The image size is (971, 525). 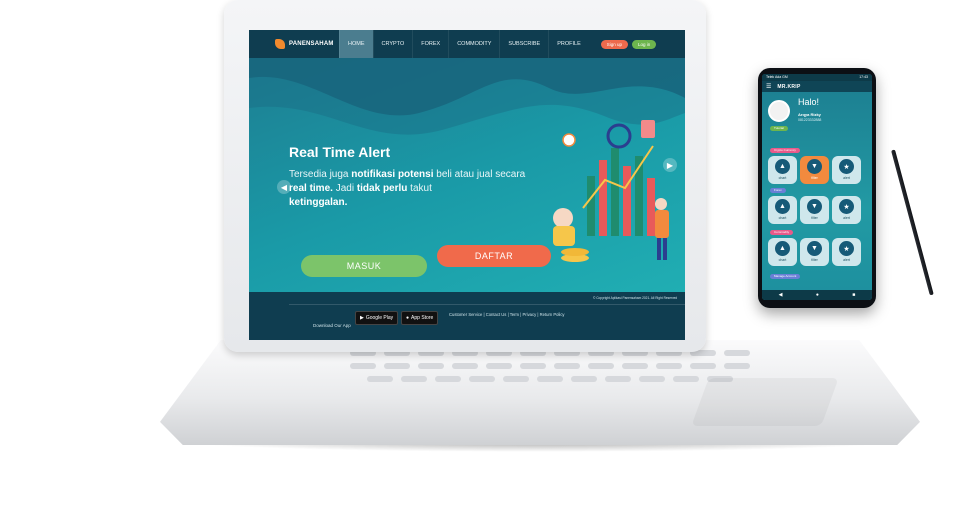 I want to click on crypto-filter-tile: ▼ filter, so click(x=814, y=170).